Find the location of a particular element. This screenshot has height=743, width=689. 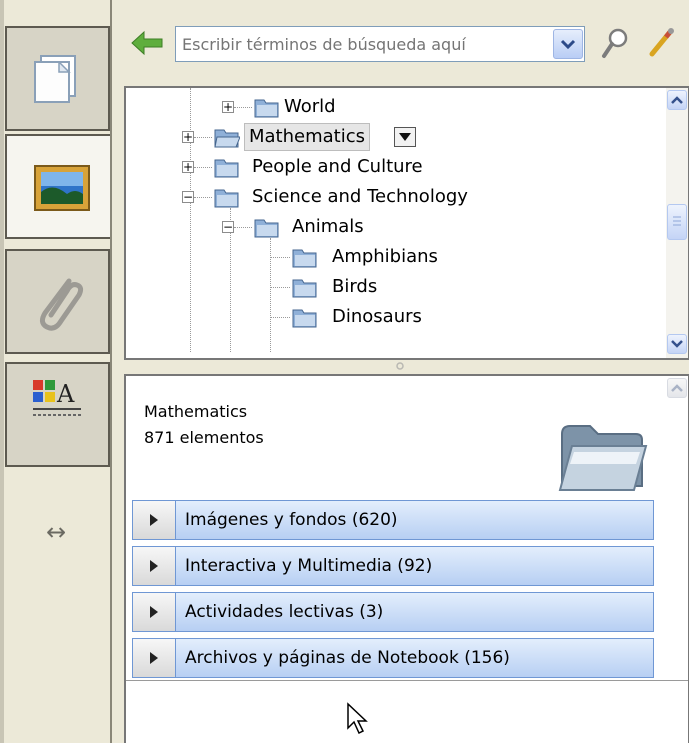

category-row-interactive: Interactiva y Multimedia (92) is located at coordinates (393, 566).